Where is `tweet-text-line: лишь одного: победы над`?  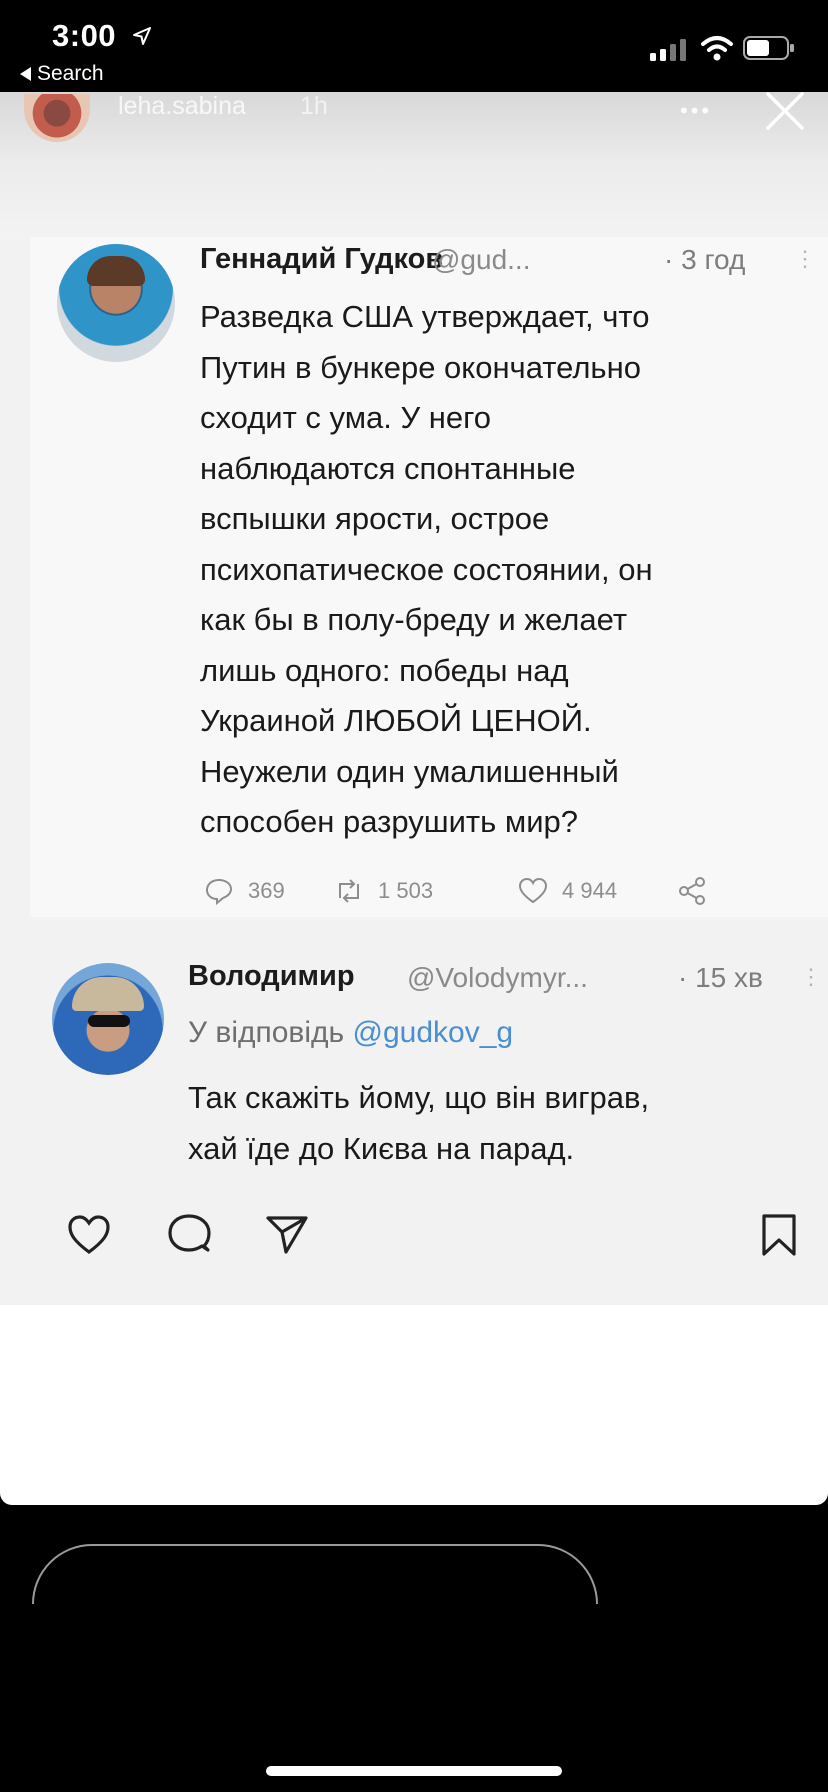
tweet-text-line: лишь одного: победы над is located at coordinates (384, 670).